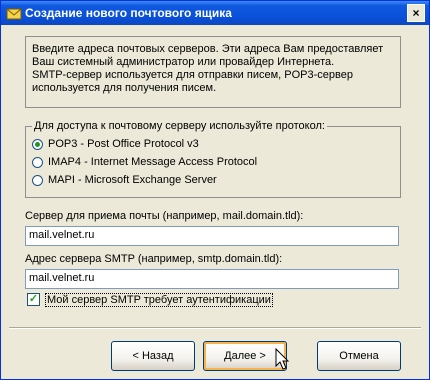  What do you see at coordinates (215, 328) in the screenshot?
I see `separator` at bounding box center [215, 328].